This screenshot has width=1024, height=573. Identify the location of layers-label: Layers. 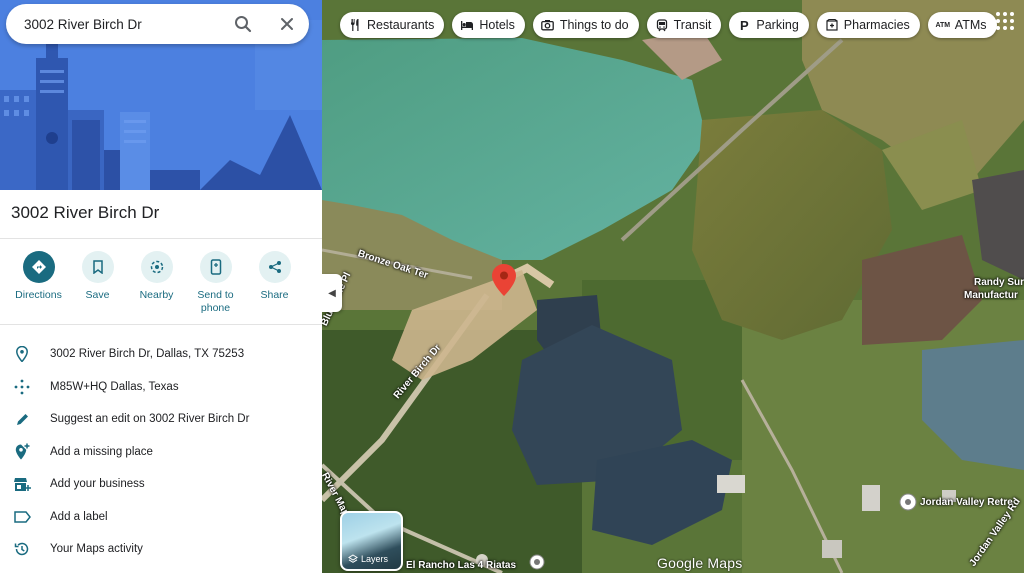
(375, 559).